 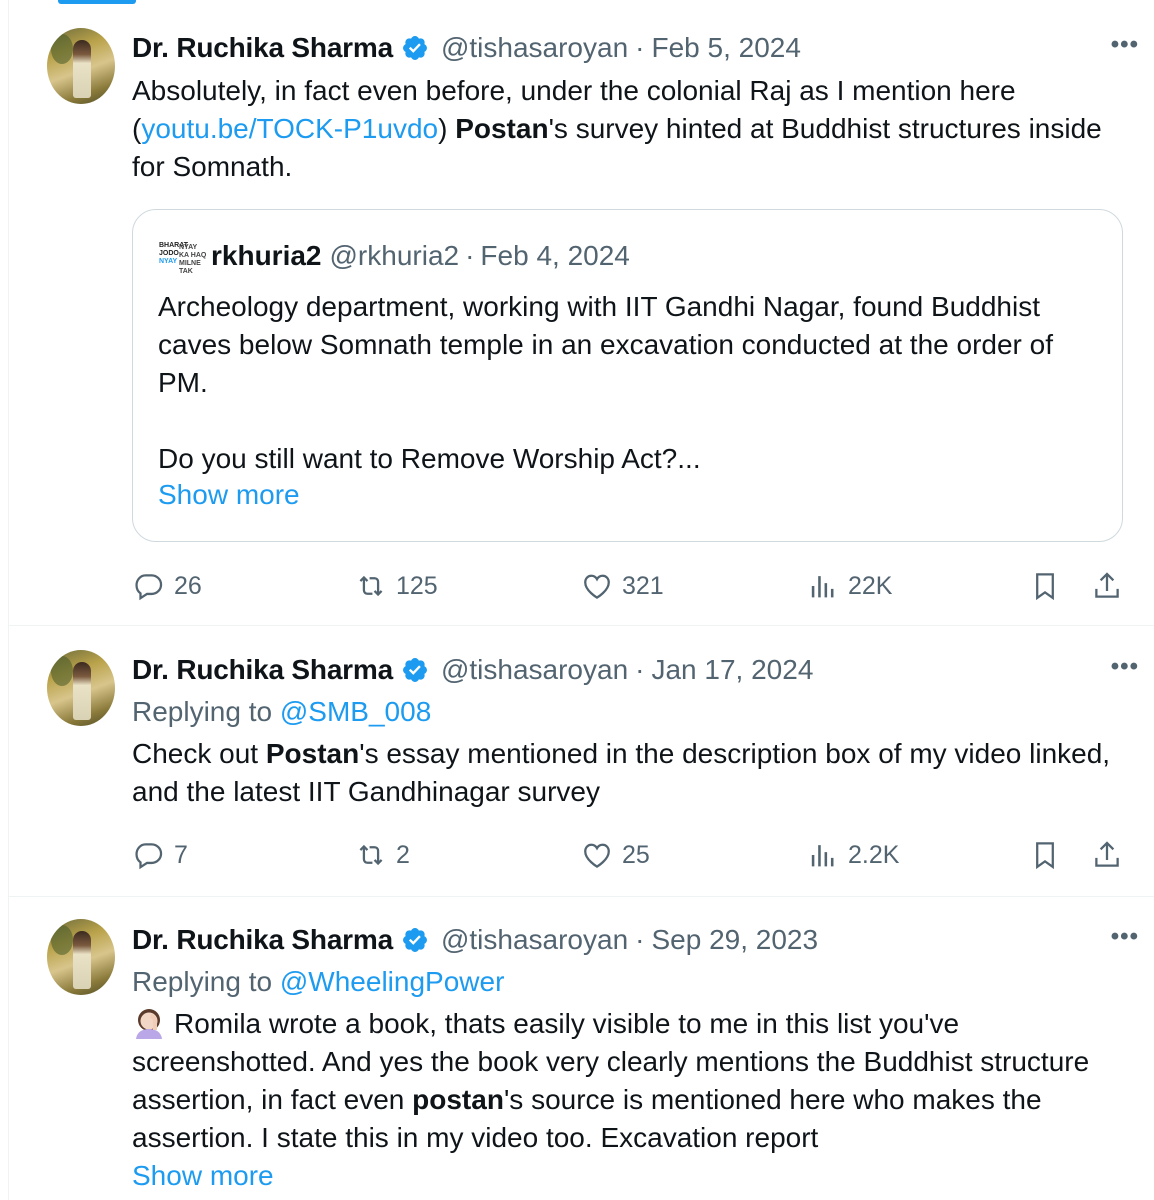 I want to click on views-button: 22K, so click(x=849, y=586).